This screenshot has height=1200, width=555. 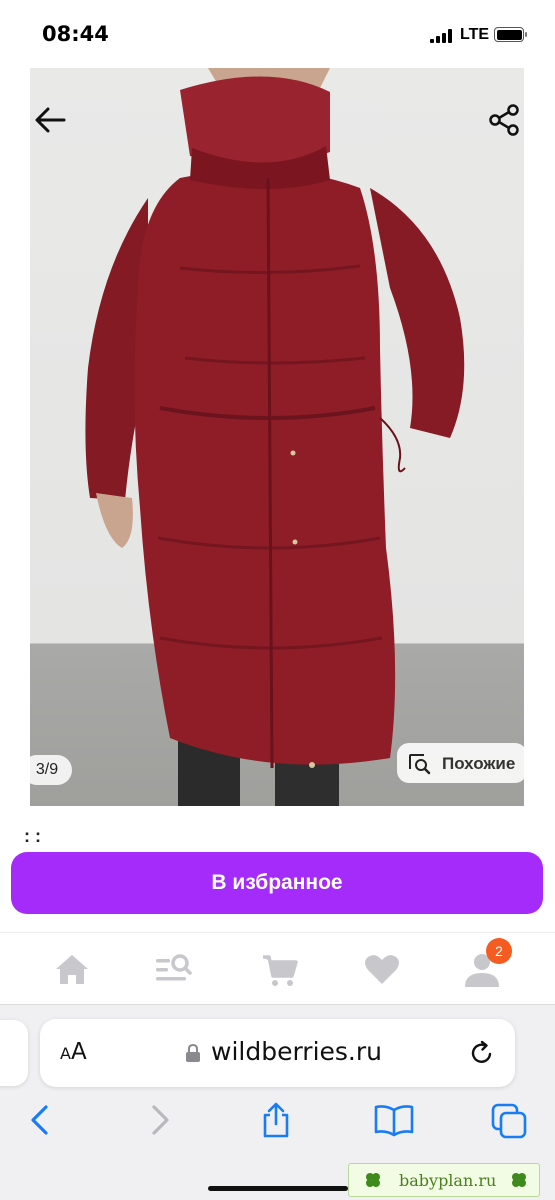 What do you see at coordinates (482, 1053) in the screenshot?
I see `reload-icon` at bounding box center [482, 1053].